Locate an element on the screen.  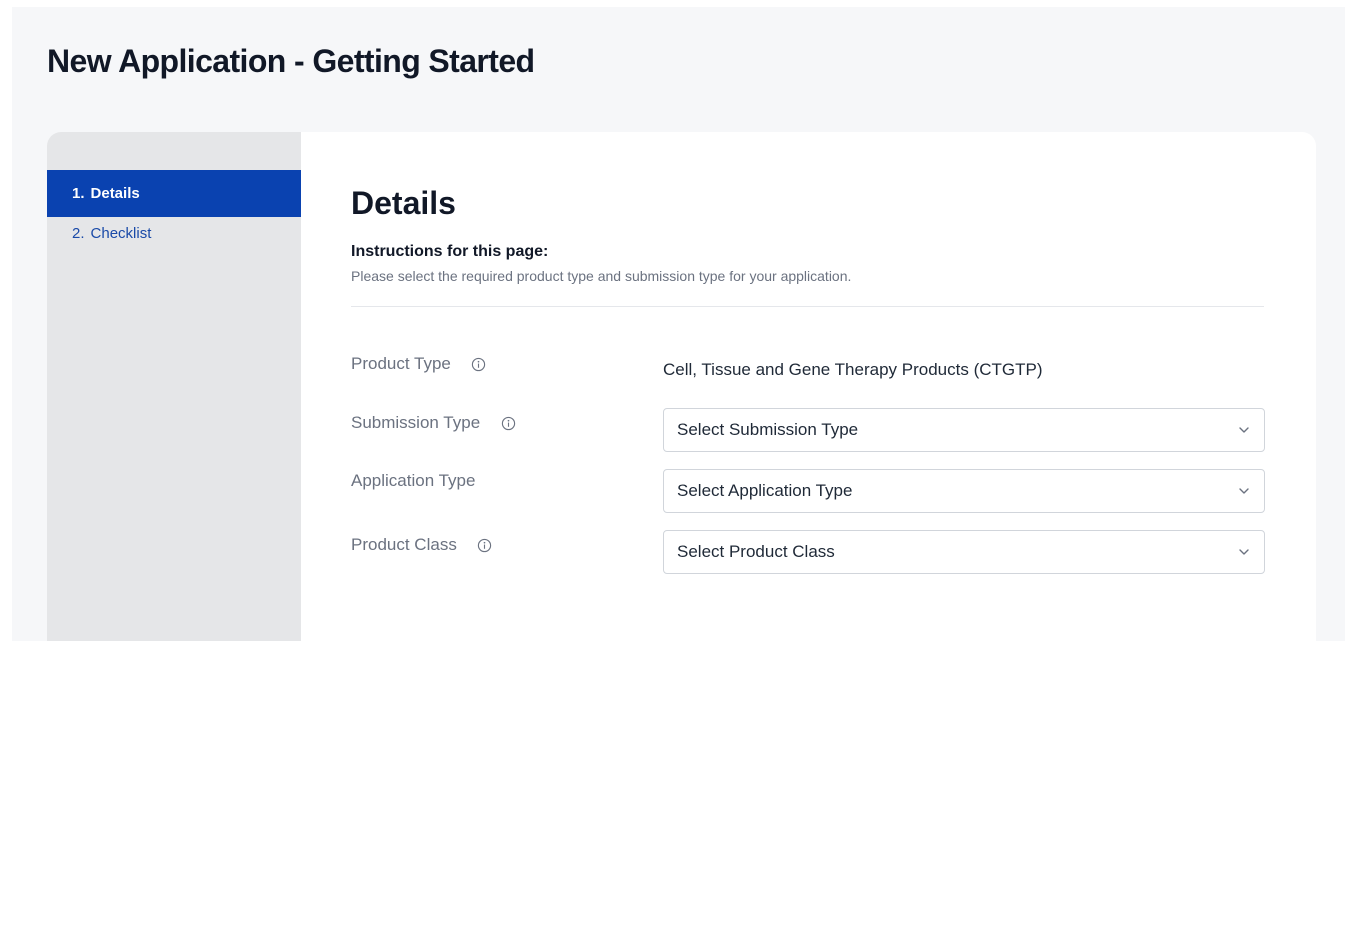
step-number: 1. is located at coordinates (78, 193).